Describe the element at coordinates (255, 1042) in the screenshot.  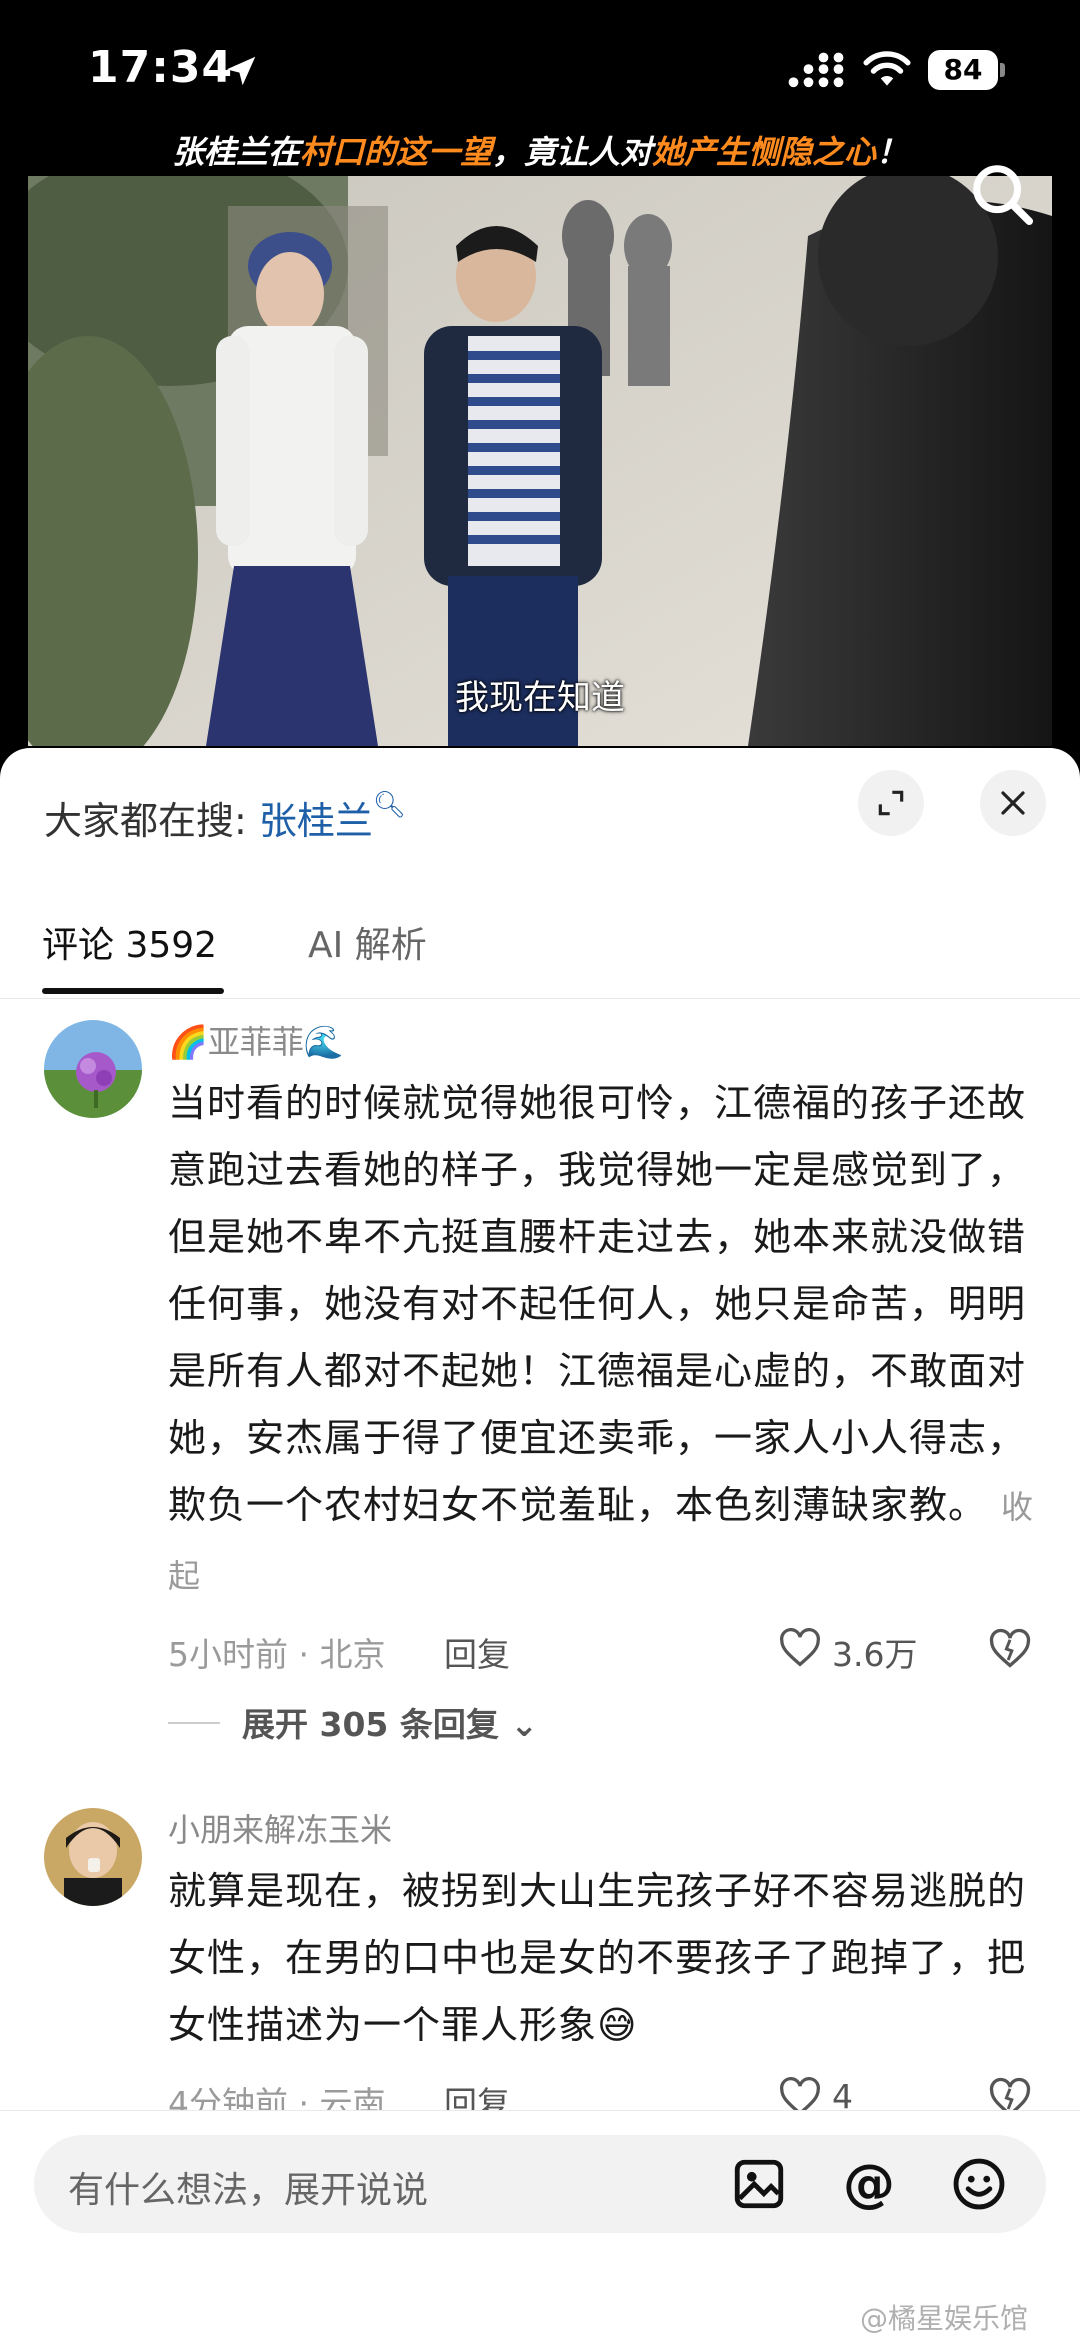
I see `username-text: 亚菲菲` at that location.